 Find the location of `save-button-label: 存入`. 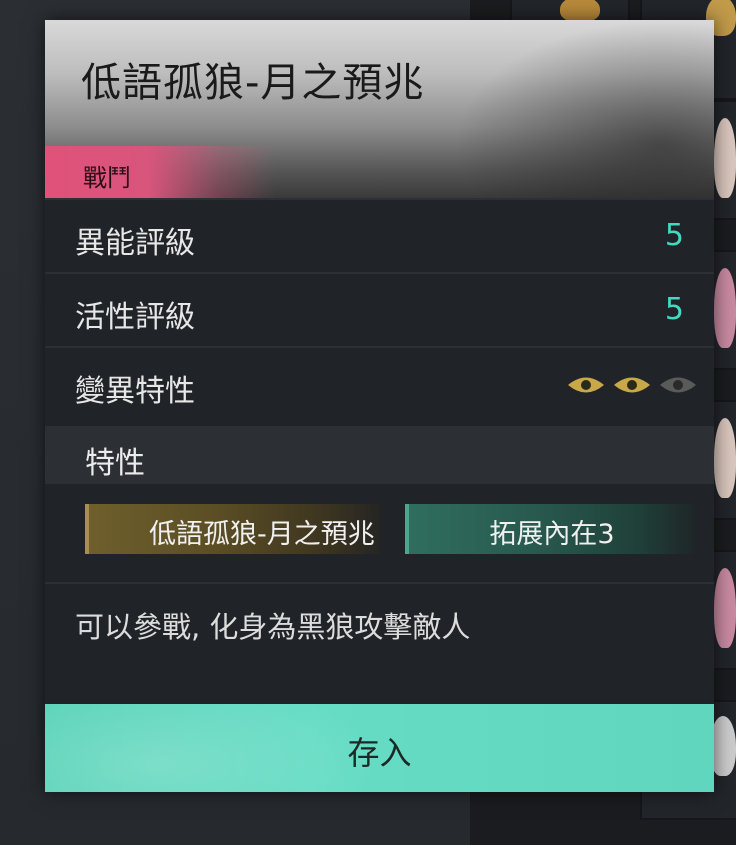

save-button-label: 存入 is located at coordinates (379, 753).